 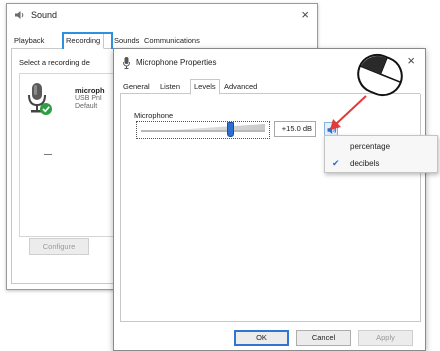 I want to click on device-status: Default, so click(x=86, y=106).